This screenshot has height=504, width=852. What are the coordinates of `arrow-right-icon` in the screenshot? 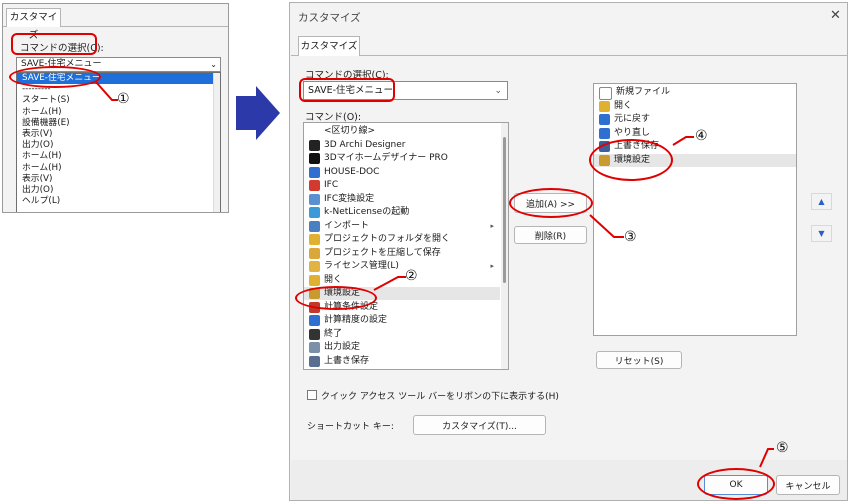 It's located at (258, 113).